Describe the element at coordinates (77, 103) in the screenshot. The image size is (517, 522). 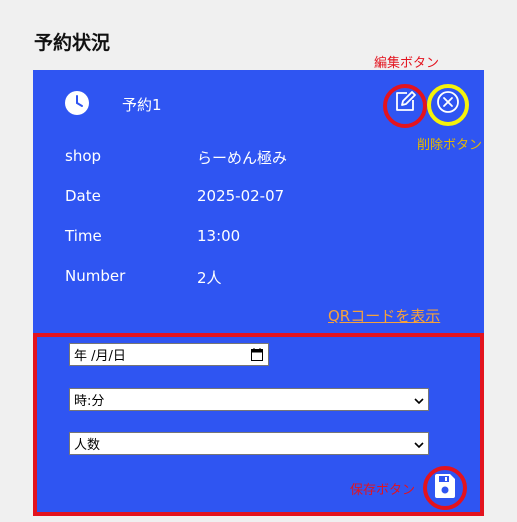
I see `clock-icon` at that location.